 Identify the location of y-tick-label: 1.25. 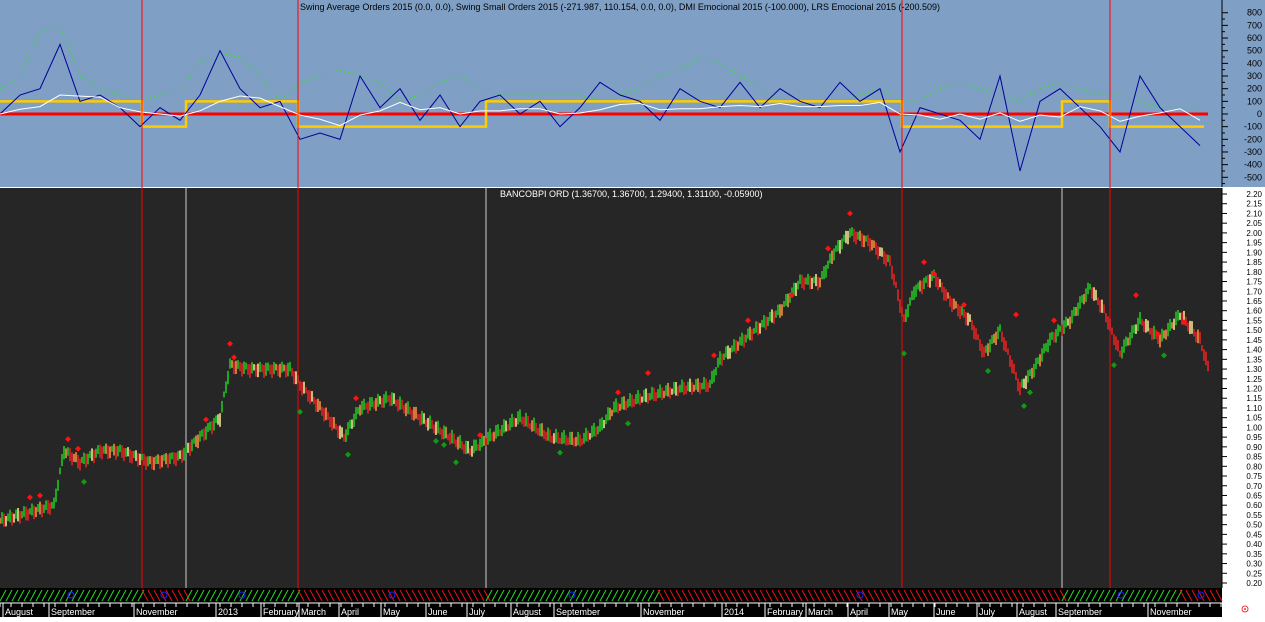
(1254, 379).